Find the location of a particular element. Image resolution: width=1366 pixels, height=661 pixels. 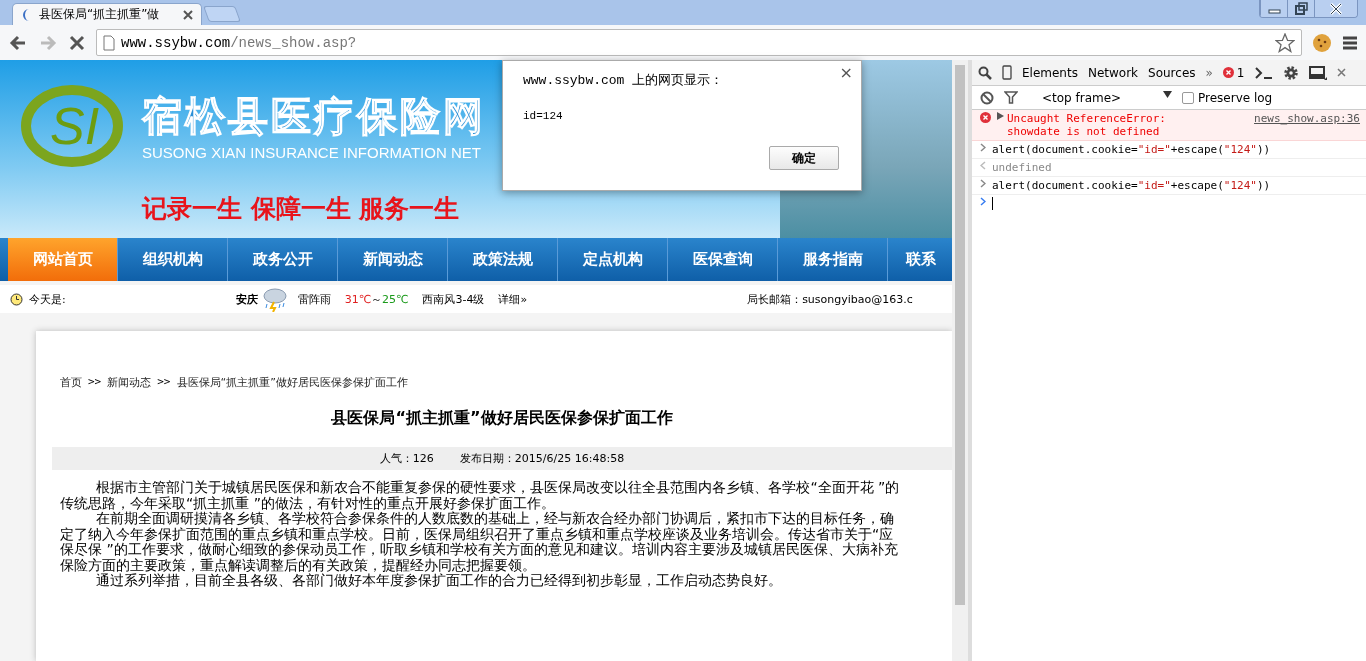

nav-item: 政务公开 is located at coordinates (283, 259).